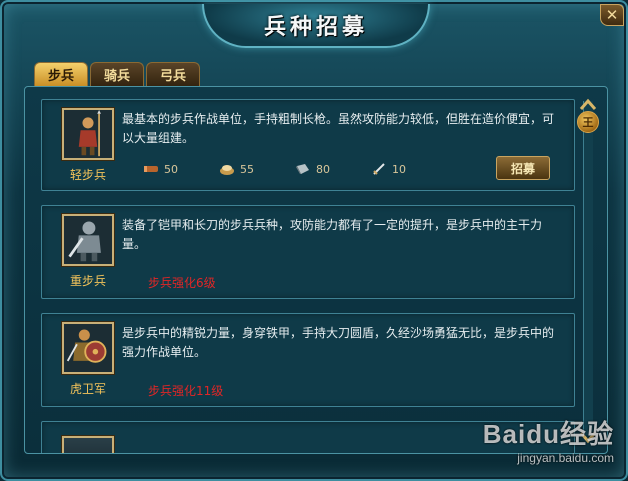 Image resolution: width=628 pixels, height=481 pixels. Describe the element at coordinates (182, 283) in the screenshot. I see `unit-requirement: 步兵强化6级` at that location.